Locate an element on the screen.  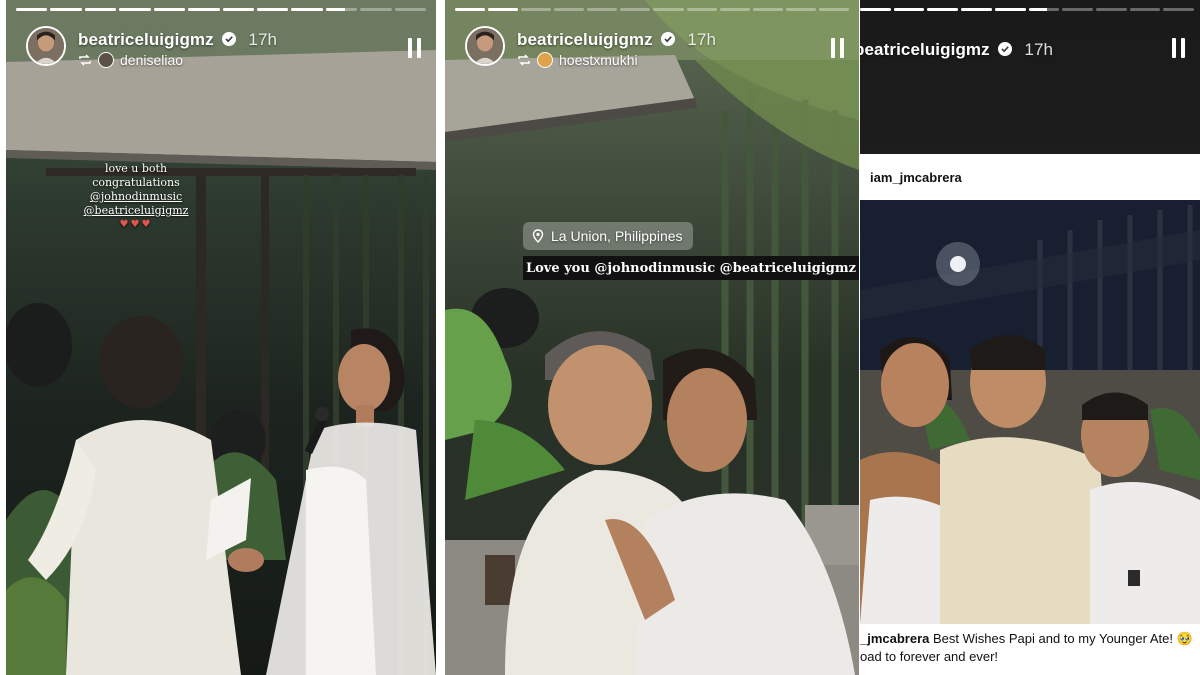
repost-attribution: deniseliao is located at coordinates (130, 60).